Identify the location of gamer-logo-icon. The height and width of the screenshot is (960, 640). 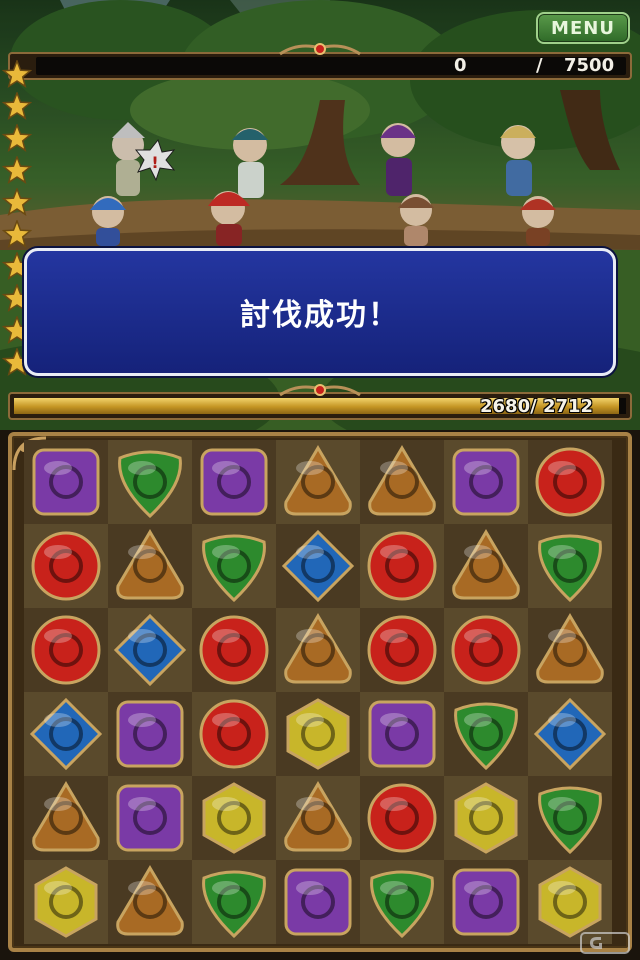
(605, 943).